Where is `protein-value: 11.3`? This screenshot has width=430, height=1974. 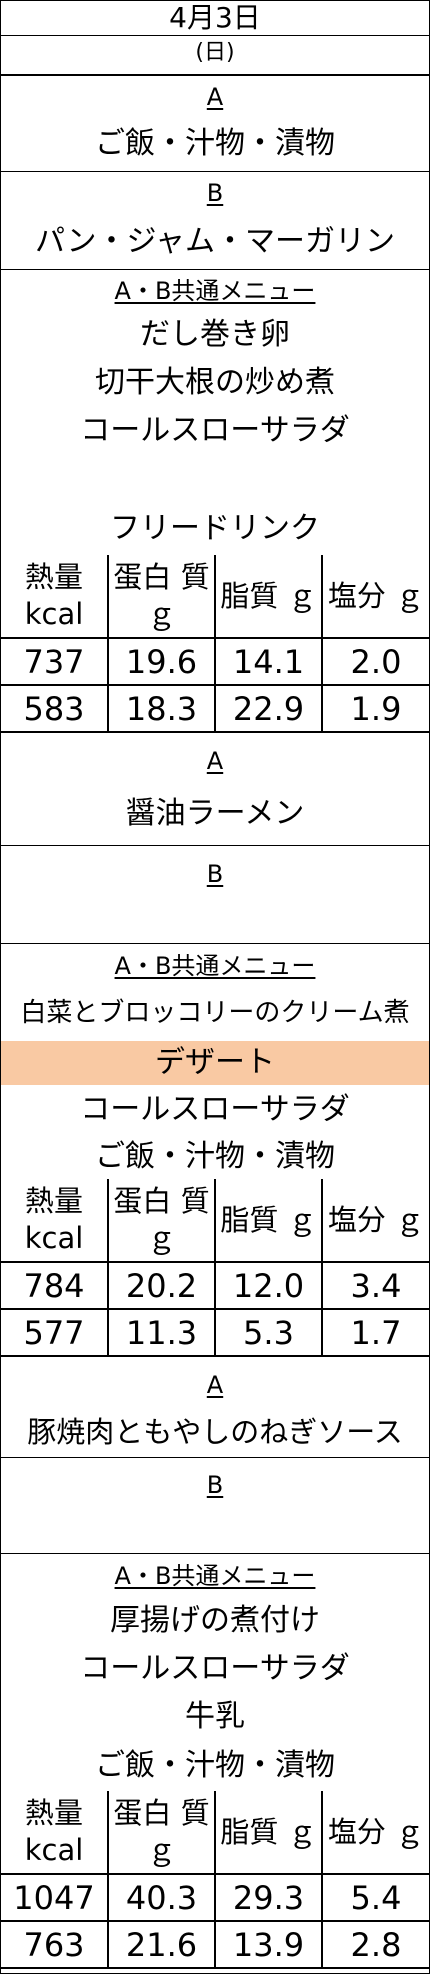
protein-value: 11.3 is located at coordinates (161, 1332).